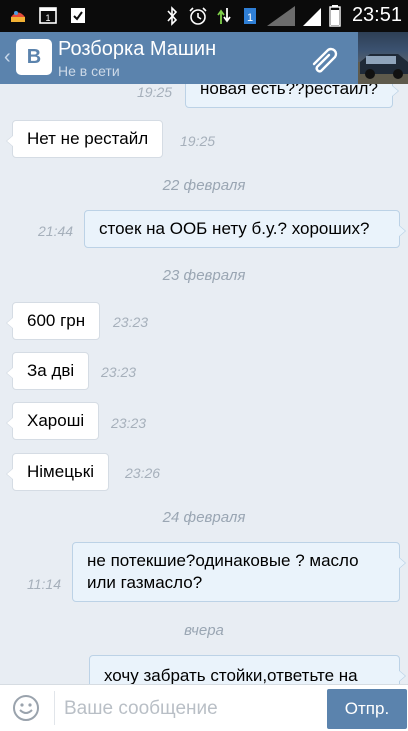  I want to click on message-incoming: Нет не рестайл, so click(84, 139).